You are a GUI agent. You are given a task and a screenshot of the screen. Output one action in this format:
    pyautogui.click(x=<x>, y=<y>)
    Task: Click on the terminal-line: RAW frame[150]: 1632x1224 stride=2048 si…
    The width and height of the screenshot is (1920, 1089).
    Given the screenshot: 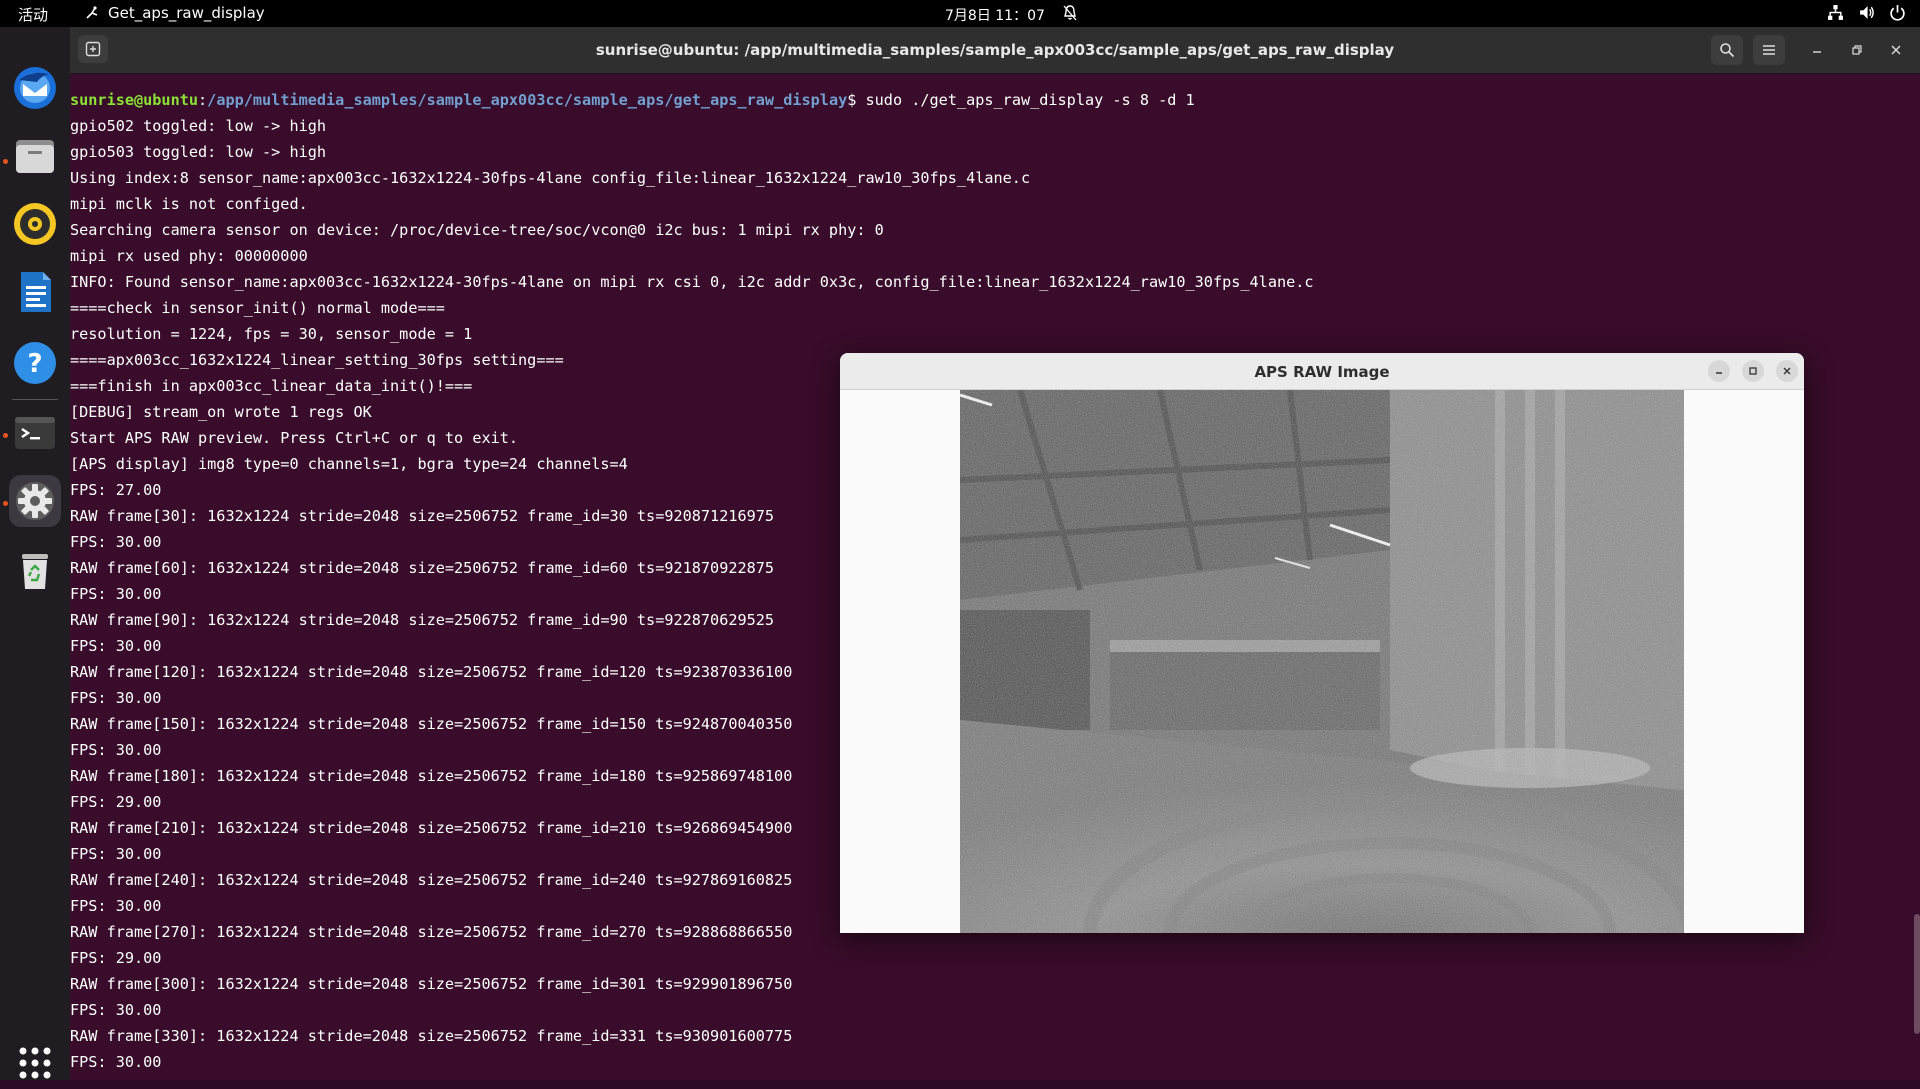 What is the action you would take?
    pyautogui.click(x=431, y=724)
    